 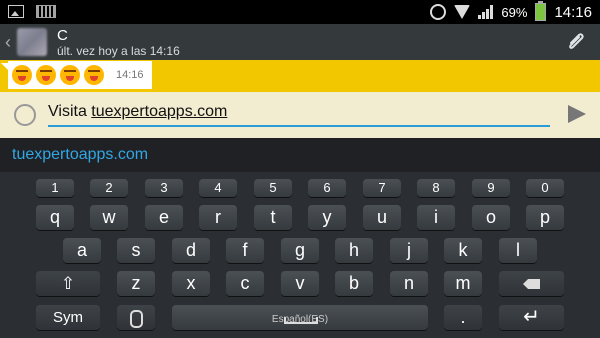 I want to click on message-bubble: 14:16, so click(x=76, y=75).